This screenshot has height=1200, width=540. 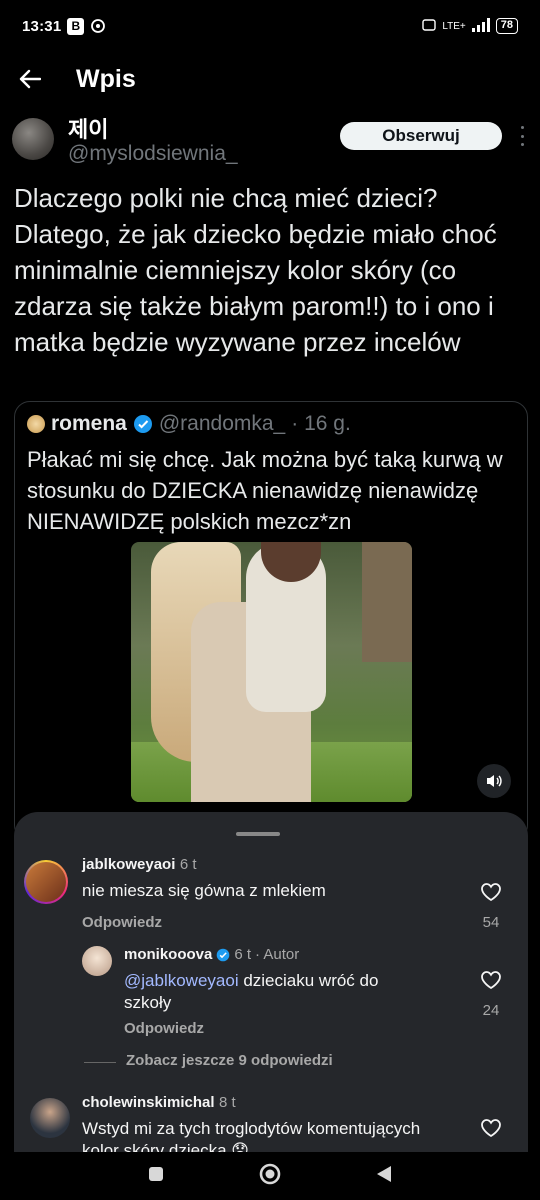 I want to click on back-button, so click(x=30, y=79).